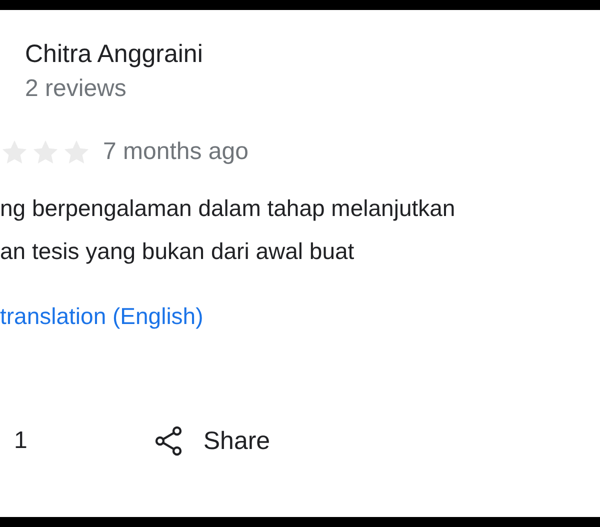 The width and height of the screenshot is (600, 527). What do you see at coordinates (169, 441) in the screenshot?
I see `share-icon` at bounding box center [169, 441].